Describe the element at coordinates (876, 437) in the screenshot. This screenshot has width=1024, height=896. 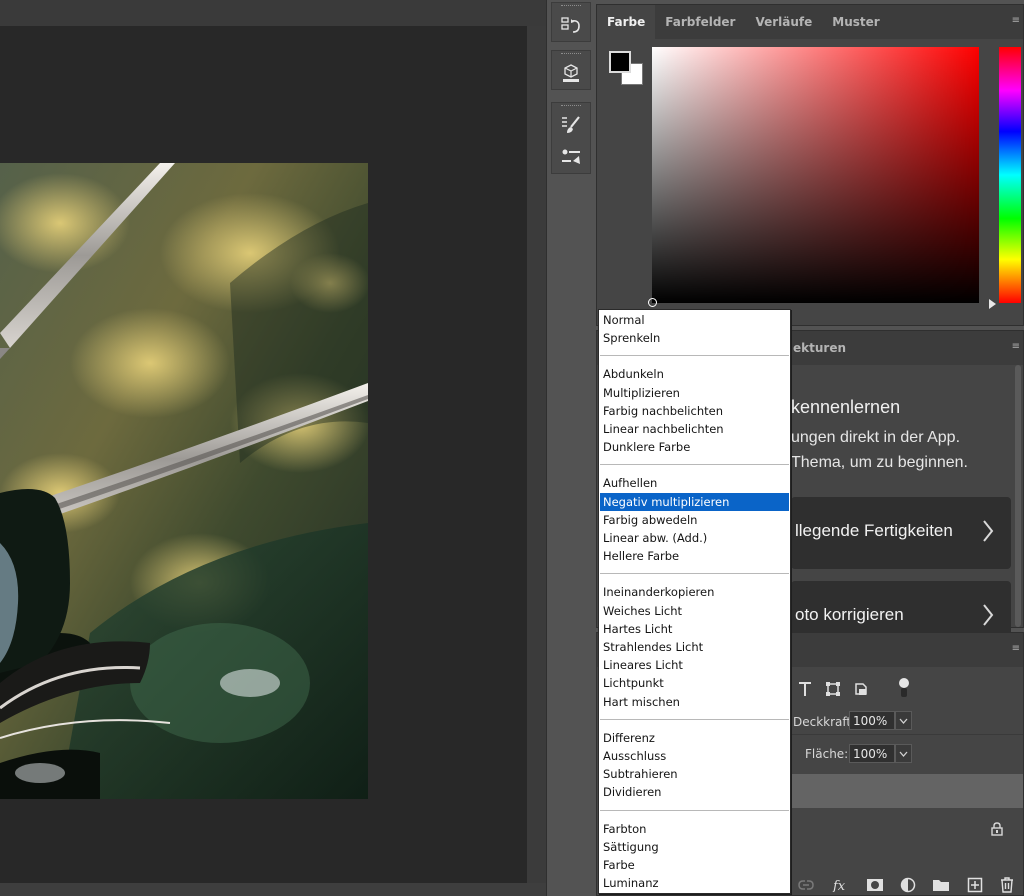
I see `learn-description-line1: ungen direkt in der App.` at that location.